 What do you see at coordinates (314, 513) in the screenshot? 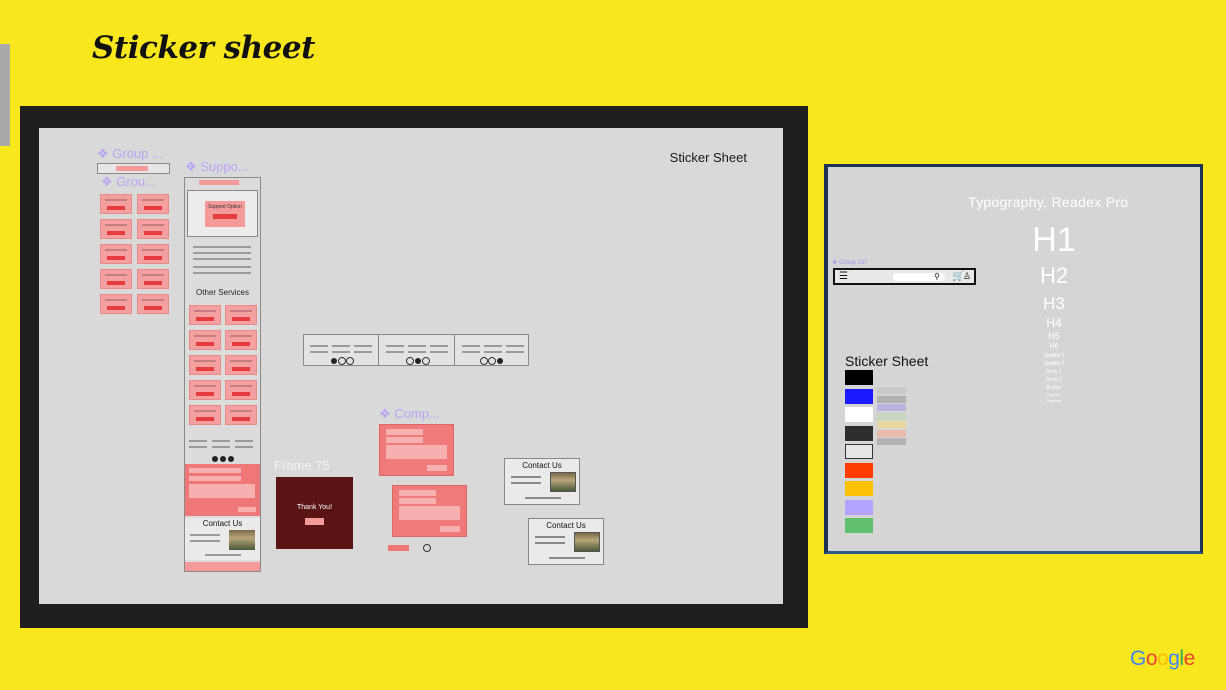
I see `thank-you-modal: Thank You!` at bounding box center [314, 513].